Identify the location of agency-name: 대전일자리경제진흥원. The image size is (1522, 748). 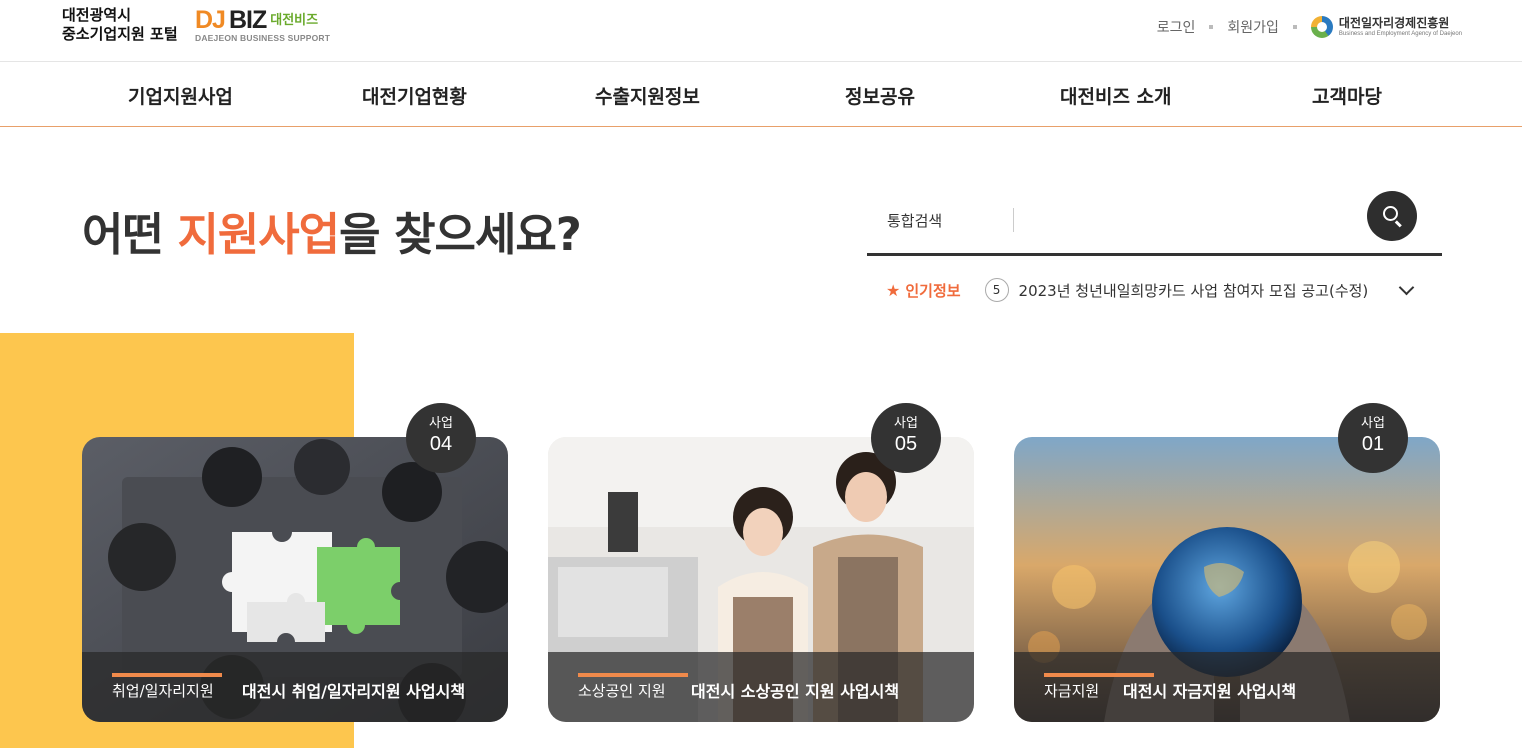
(1394, 23).